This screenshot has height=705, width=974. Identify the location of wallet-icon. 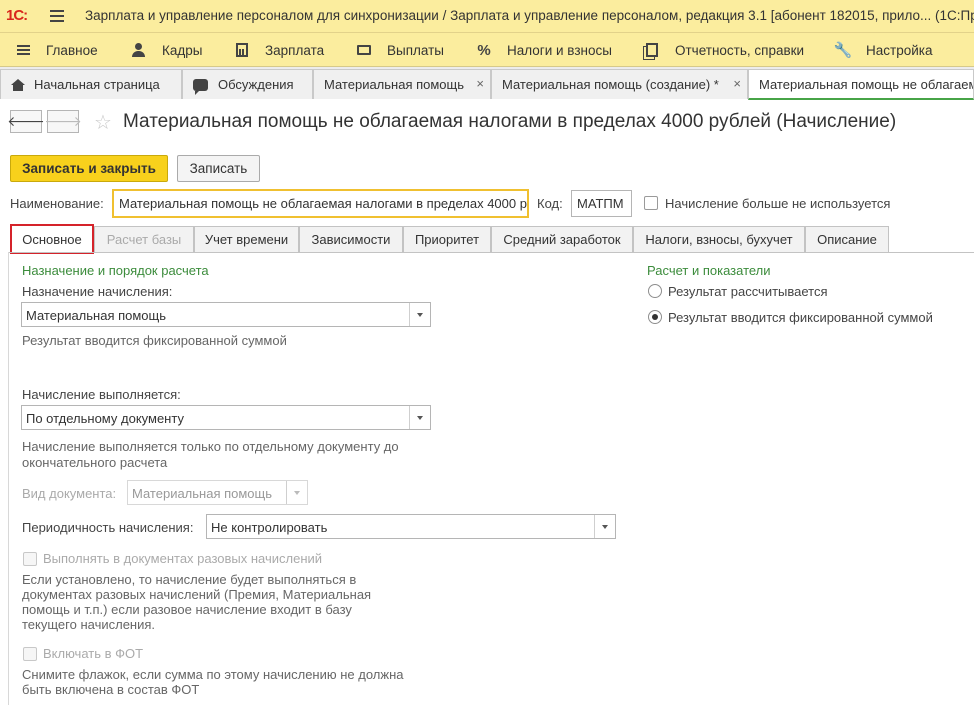
(364, 50).